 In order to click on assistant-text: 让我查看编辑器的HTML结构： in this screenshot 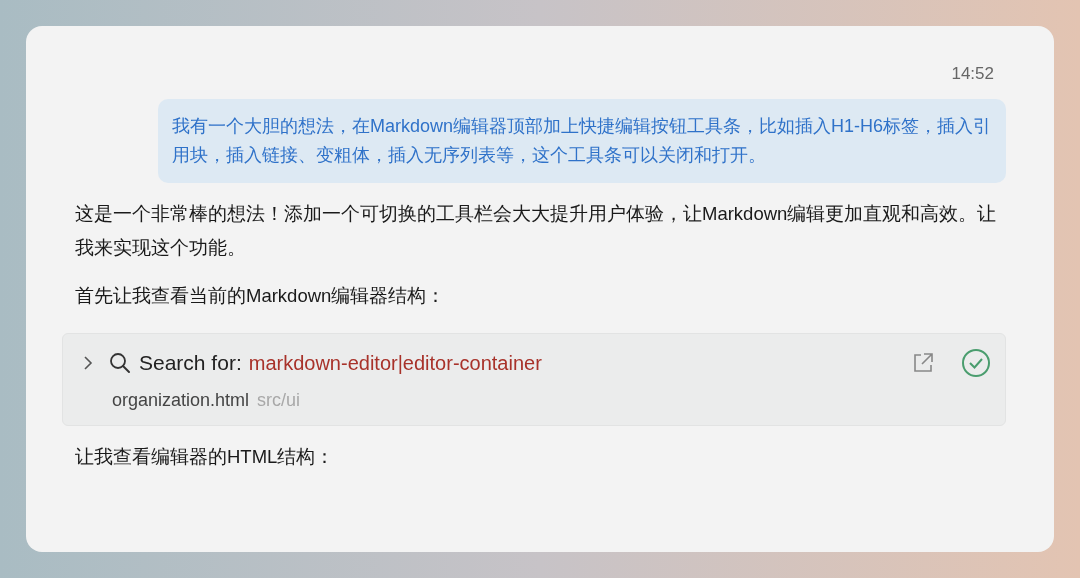, I will do `click(205, 457)`.